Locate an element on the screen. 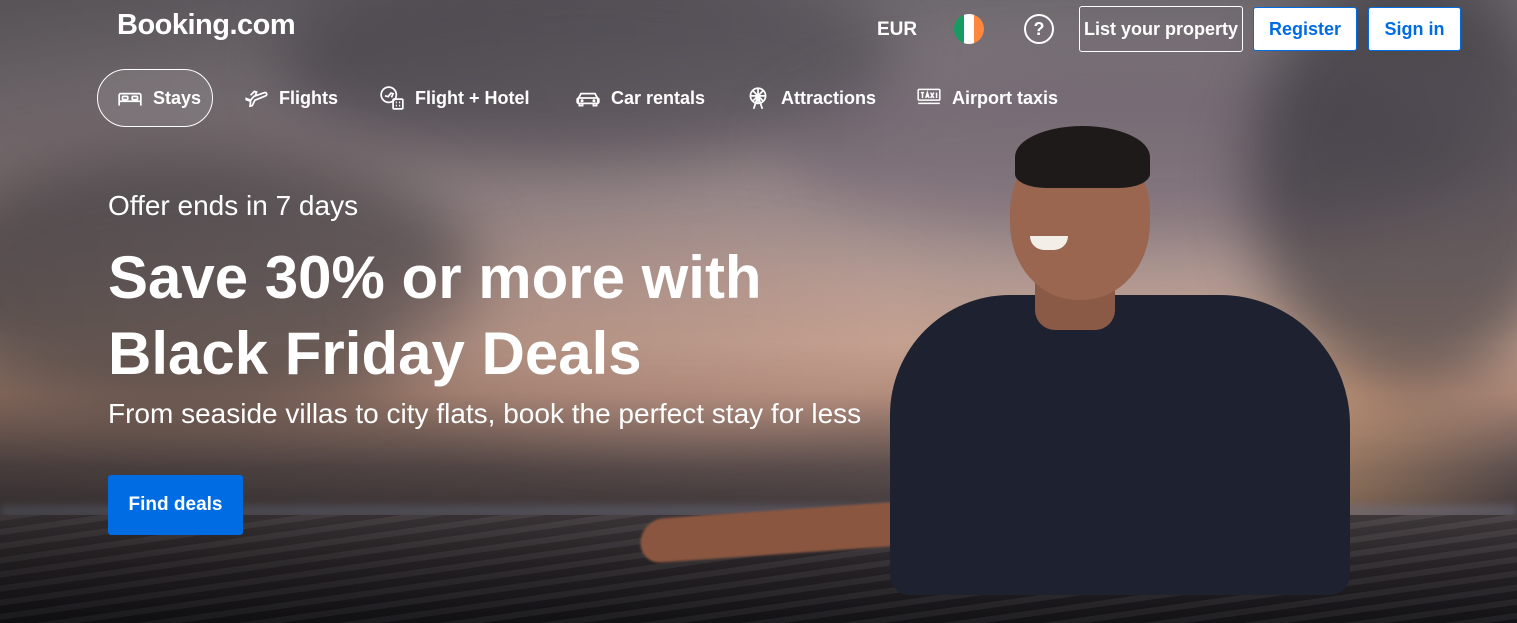 Image resolution: width=1517 pixels, height=623 pixels. nav-label: Flight + Hotel is located at coordinates (472, 97).